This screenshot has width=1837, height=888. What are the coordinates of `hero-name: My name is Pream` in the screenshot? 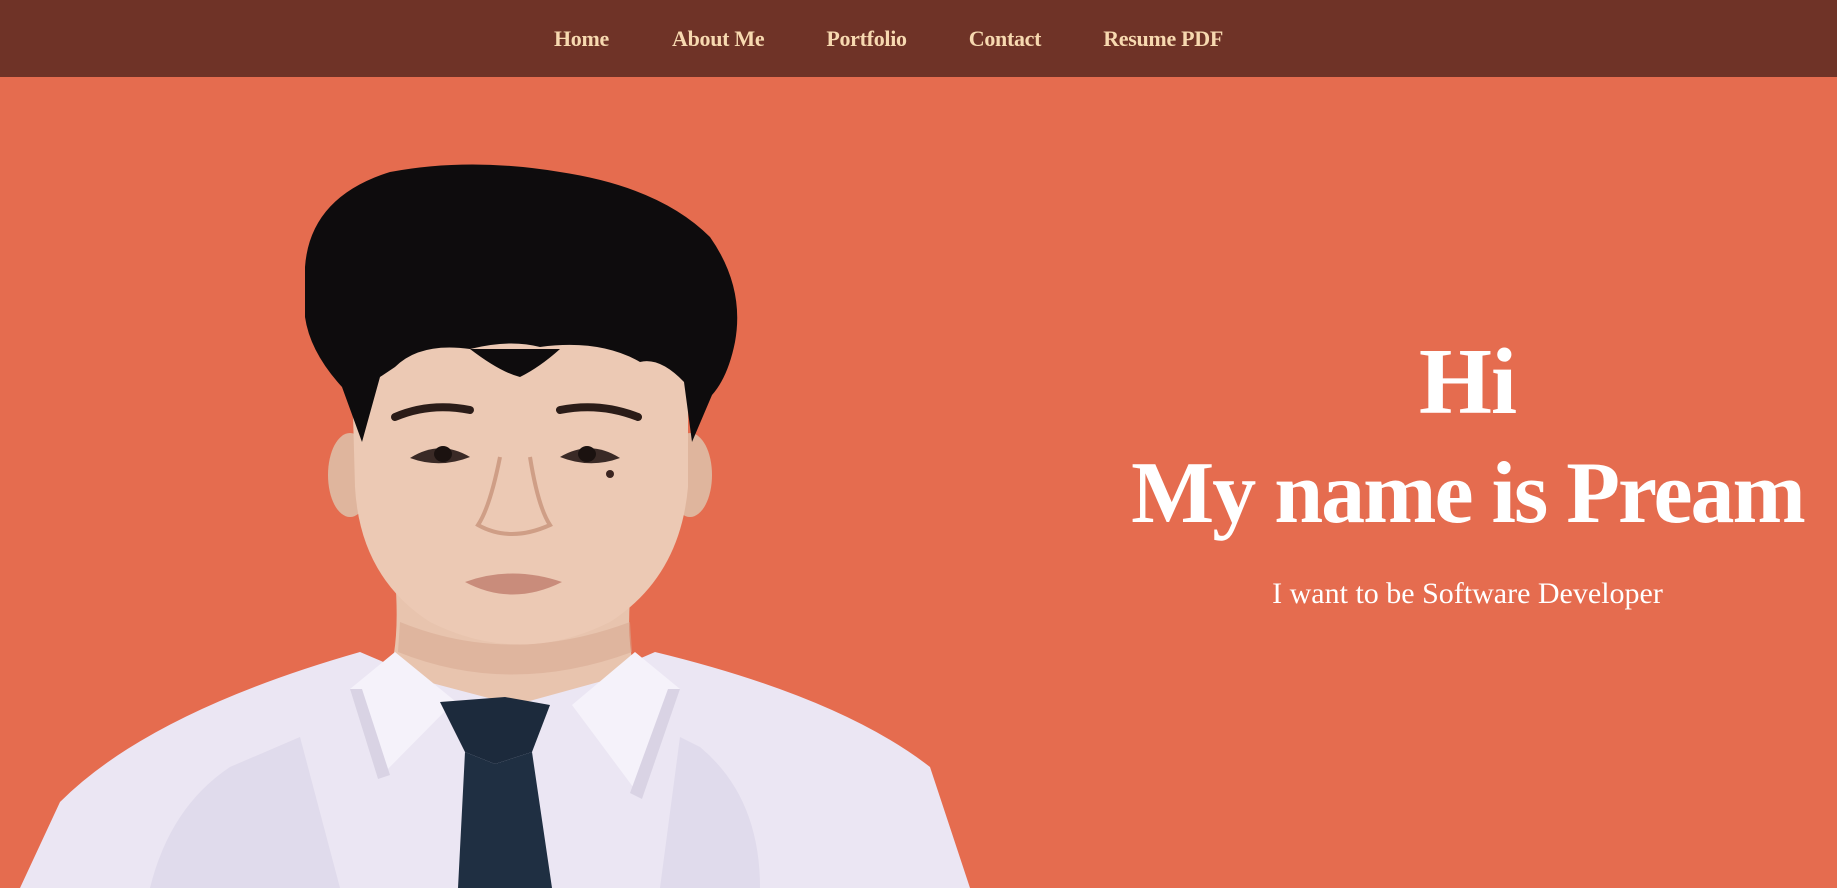 It's located at (1468, 493).